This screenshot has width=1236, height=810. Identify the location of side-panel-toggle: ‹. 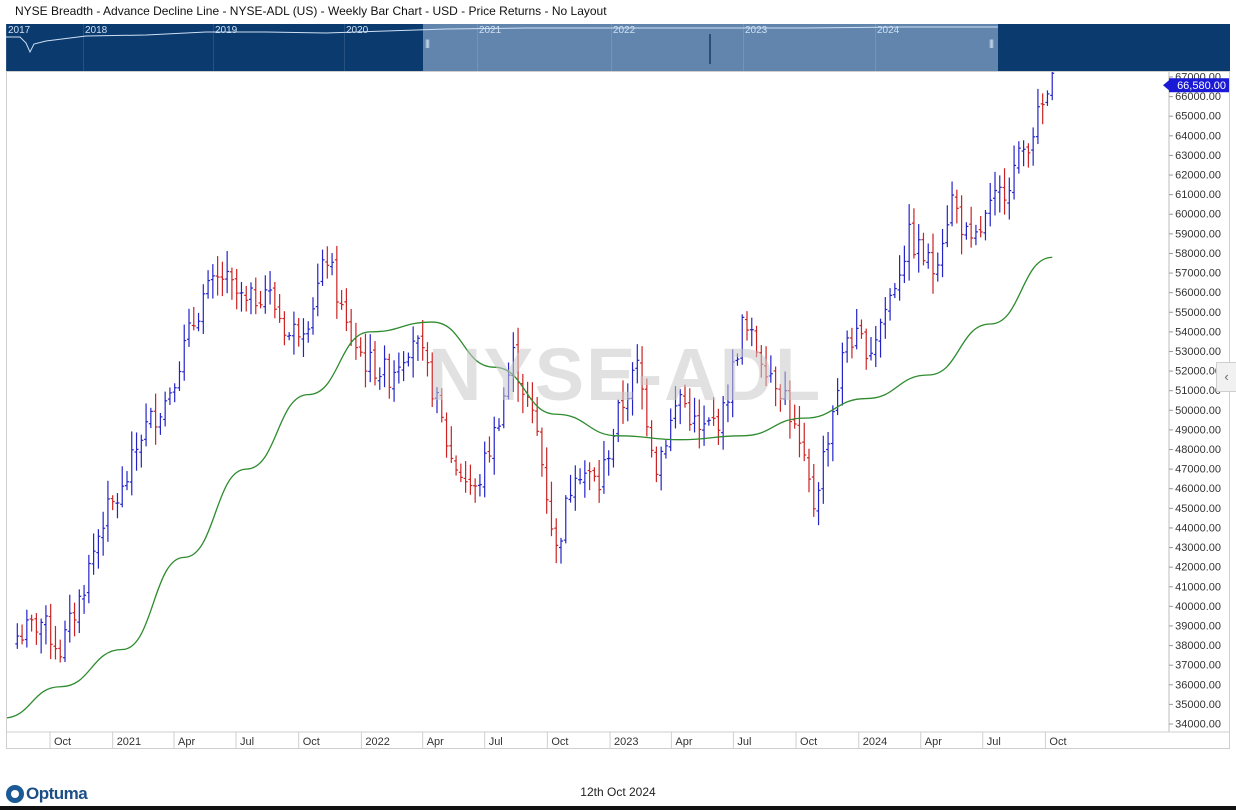
(1226, 377).